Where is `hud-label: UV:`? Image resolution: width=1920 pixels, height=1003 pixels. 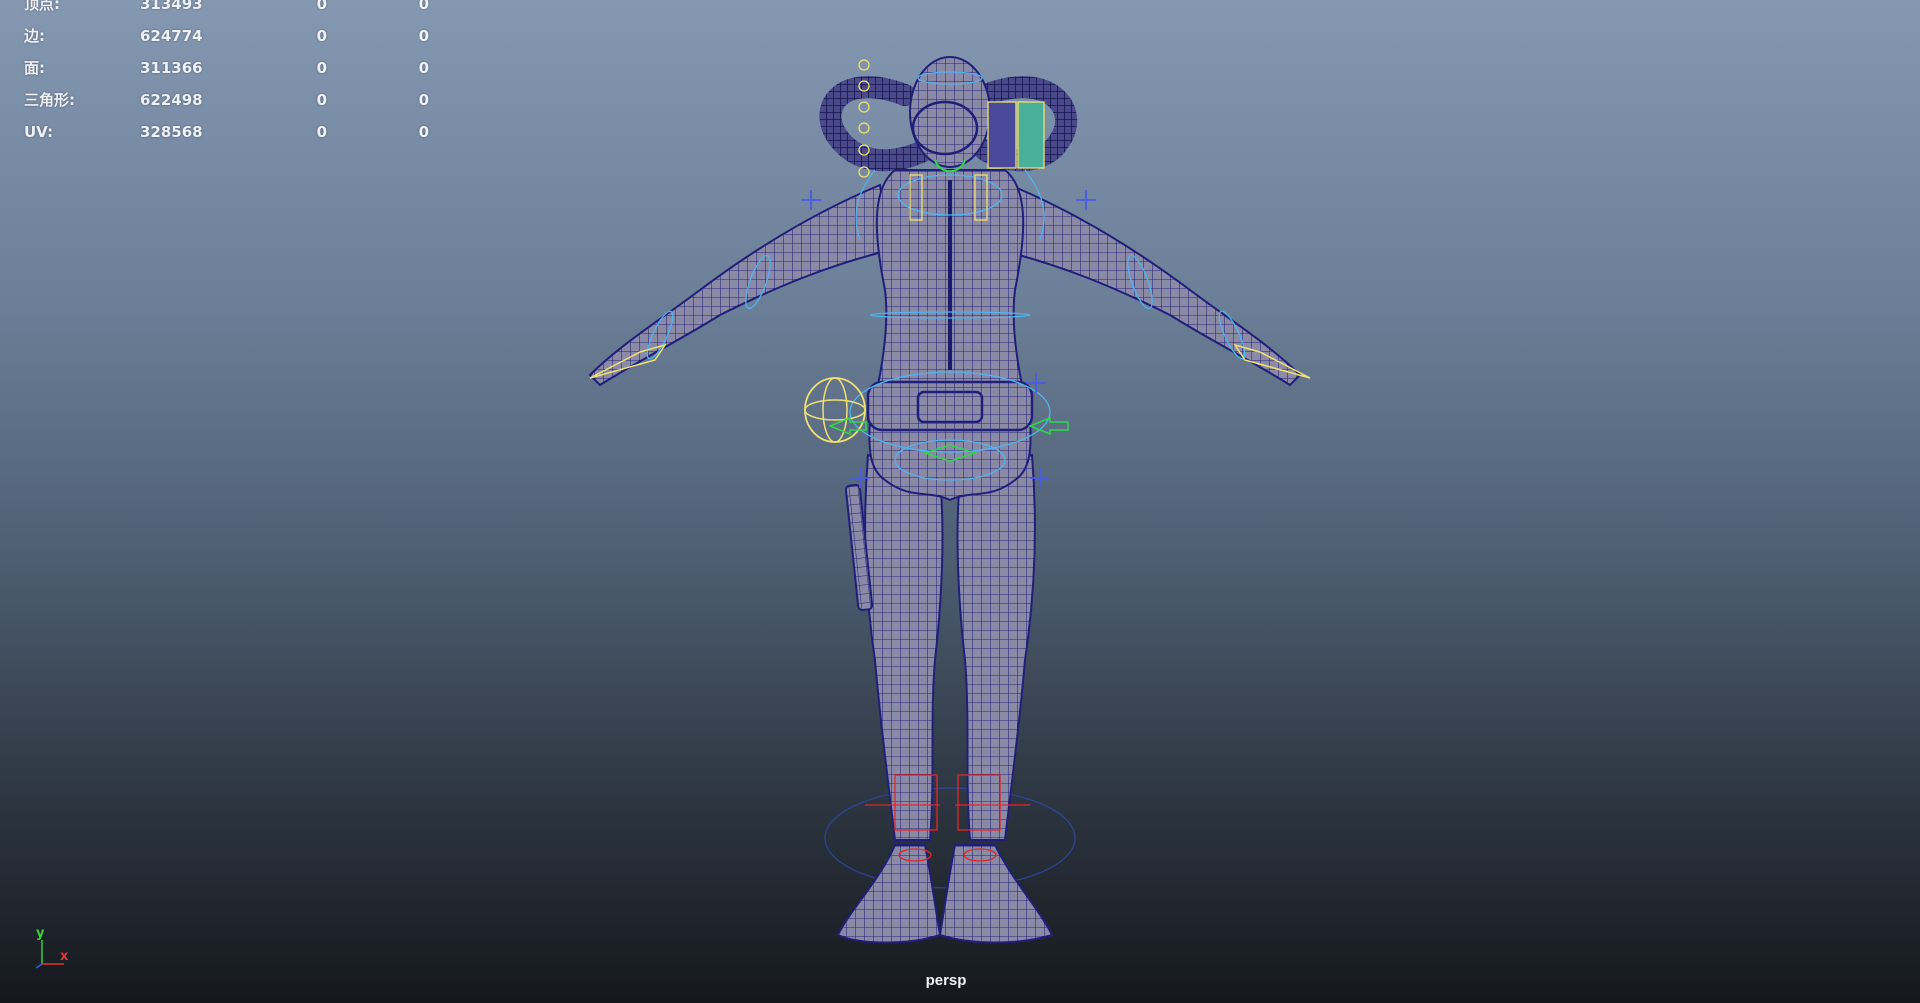 hud-label: UV: is located at coordinates (39, 132).